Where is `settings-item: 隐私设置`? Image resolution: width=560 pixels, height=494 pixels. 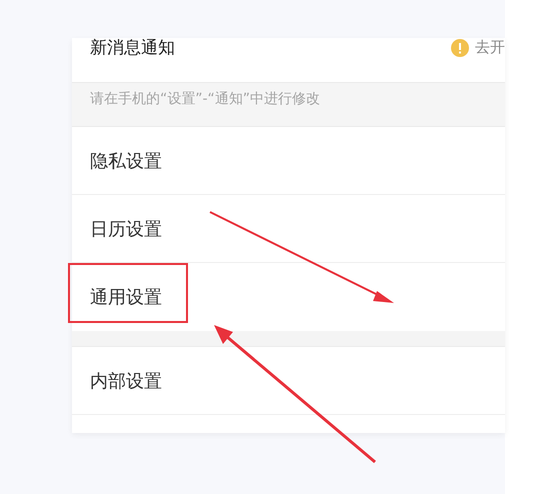
settings-item: 隐私设置 is located at coordinates (126, 160).